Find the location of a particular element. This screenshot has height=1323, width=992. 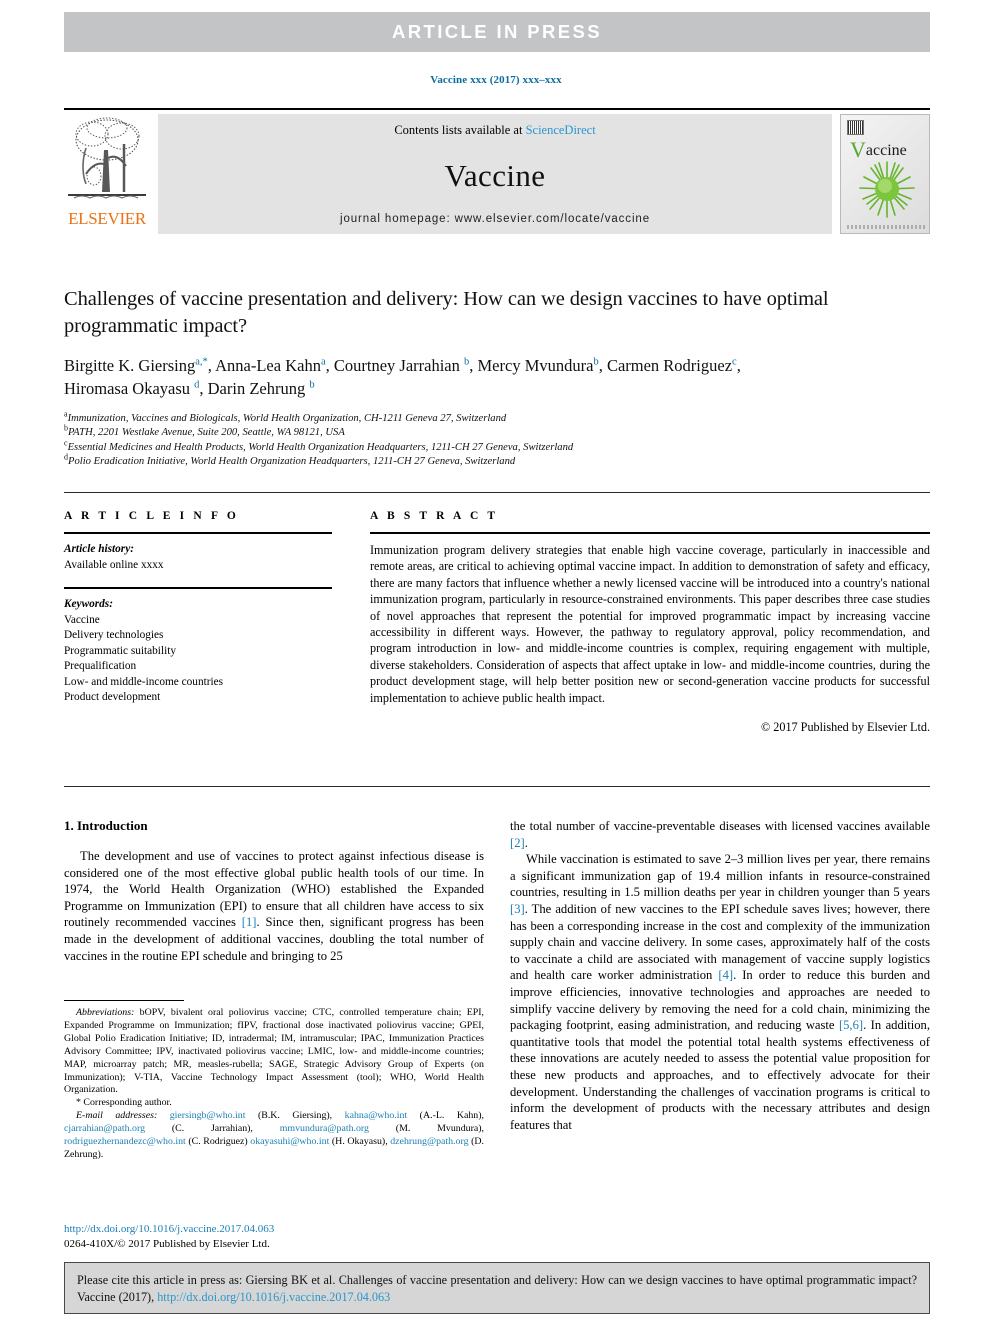

citation-ref-2: [2] is located at coordinates (517, 843).